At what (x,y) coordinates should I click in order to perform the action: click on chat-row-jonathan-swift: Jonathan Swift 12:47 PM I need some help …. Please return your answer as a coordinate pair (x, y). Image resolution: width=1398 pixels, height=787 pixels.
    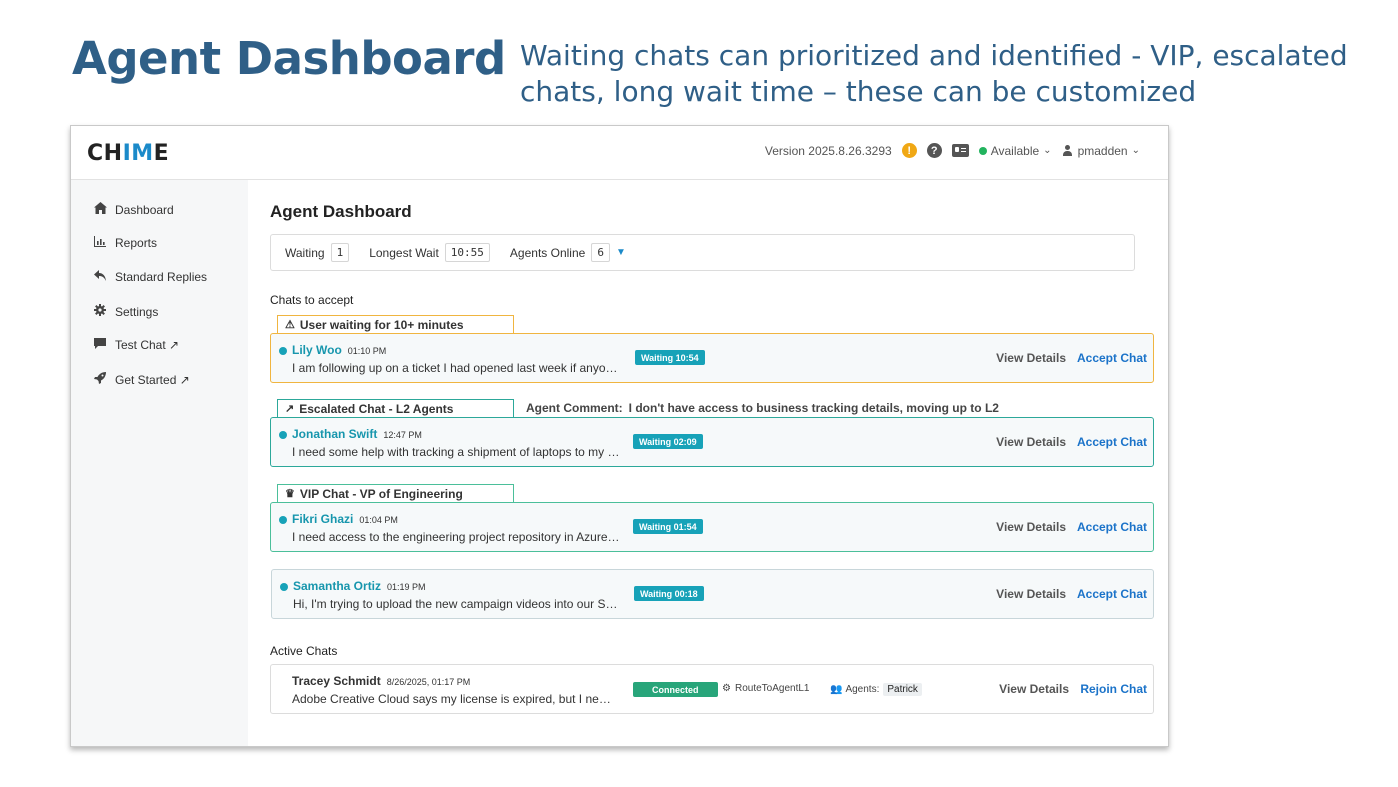
    Looking at the image, I should click on (712, 442).